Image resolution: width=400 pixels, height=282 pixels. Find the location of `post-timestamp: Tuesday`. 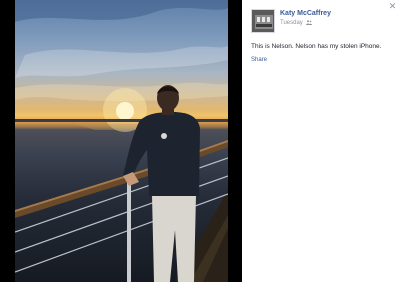

post-timestamp: Tuesday is located at coordinates (291, 23).